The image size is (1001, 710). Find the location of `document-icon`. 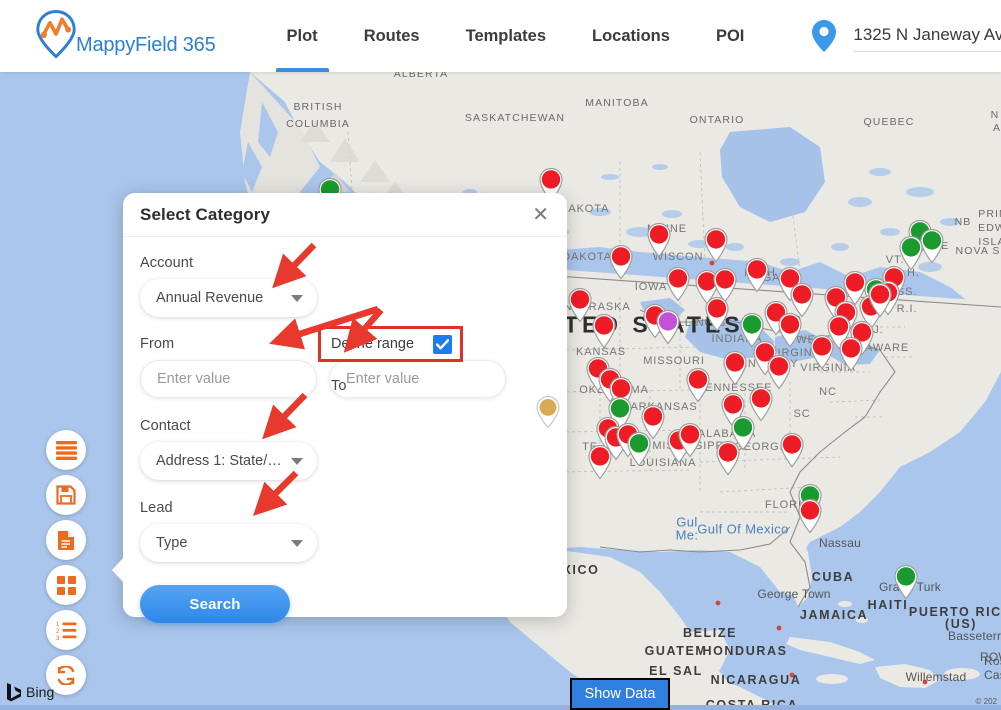

document-icon is located at coordinates (66, 540).